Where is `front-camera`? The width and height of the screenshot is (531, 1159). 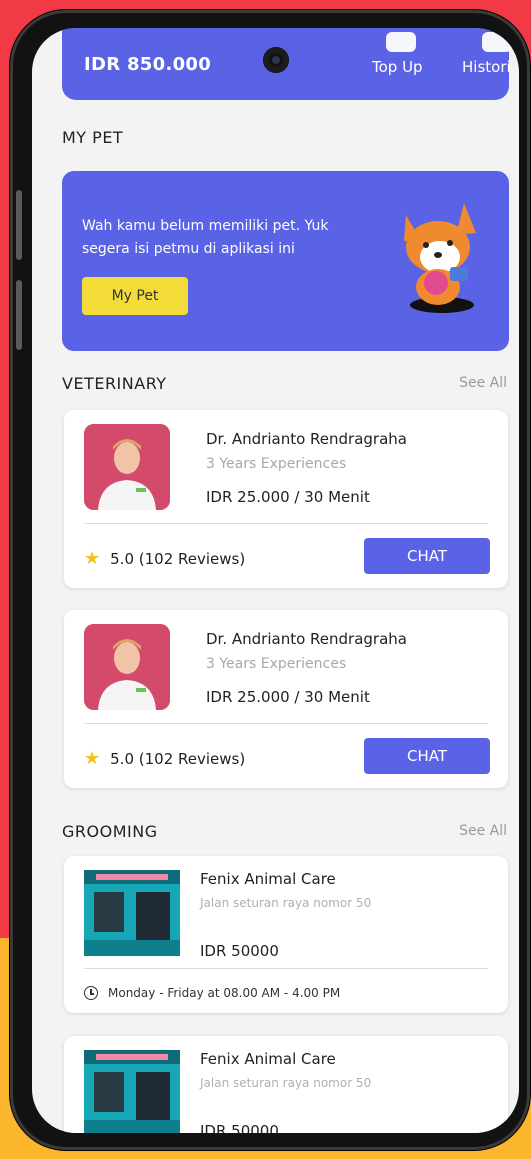
front-camera is located at coordinates (276, 60).